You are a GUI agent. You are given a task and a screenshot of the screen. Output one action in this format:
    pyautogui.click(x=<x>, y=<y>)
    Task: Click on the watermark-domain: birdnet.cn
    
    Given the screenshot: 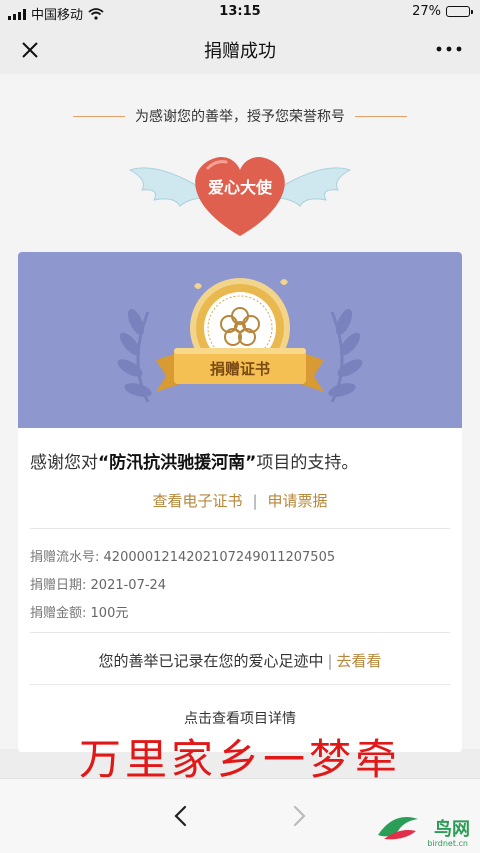 What is the action you would take?
    pyautogui.click(x=447, y=843)
    